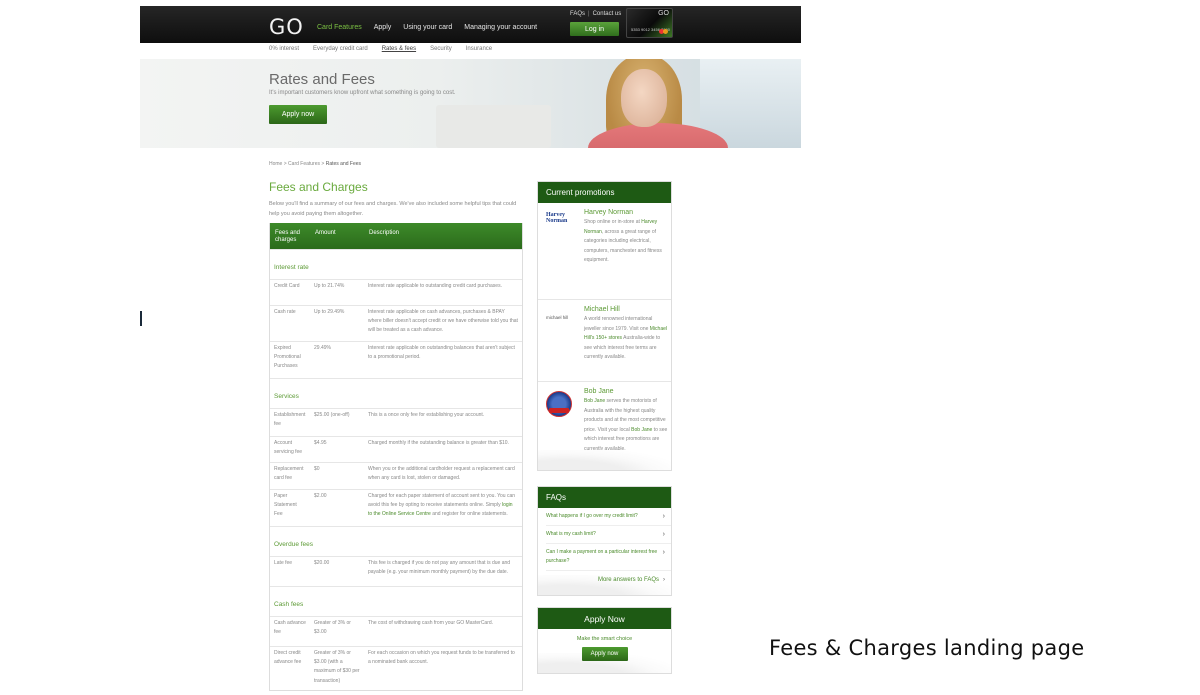  I want to click on go-logo: GO, so click(286, 27).